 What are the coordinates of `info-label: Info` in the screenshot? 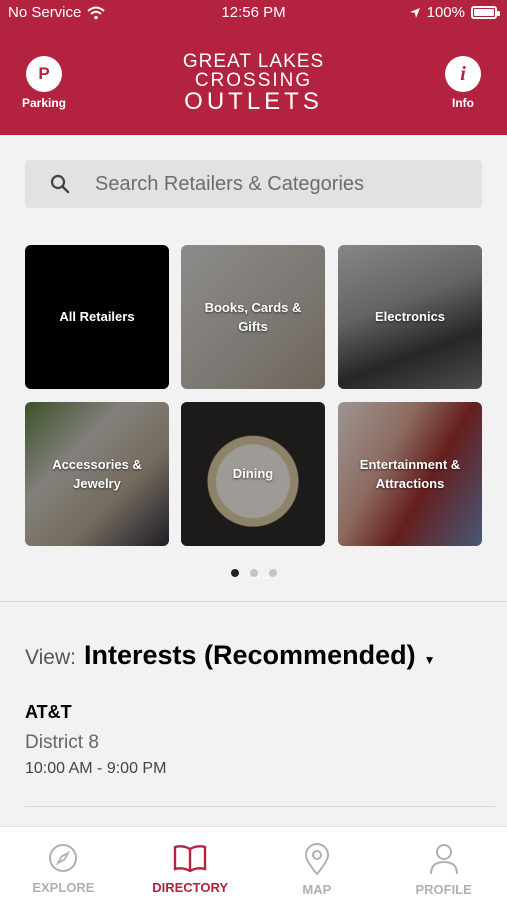 It's located at (463, 103).